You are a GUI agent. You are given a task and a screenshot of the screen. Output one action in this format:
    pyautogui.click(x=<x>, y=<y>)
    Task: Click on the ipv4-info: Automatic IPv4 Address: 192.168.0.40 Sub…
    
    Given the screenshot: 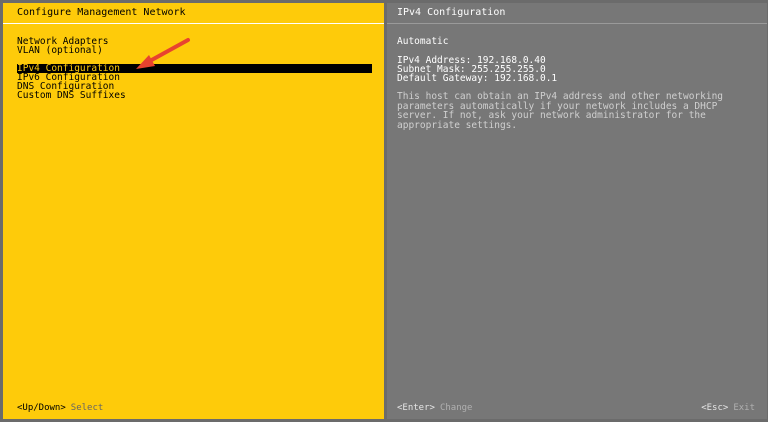 What is the action you would take?
    pyautogui.click(x=577, y=83)
    